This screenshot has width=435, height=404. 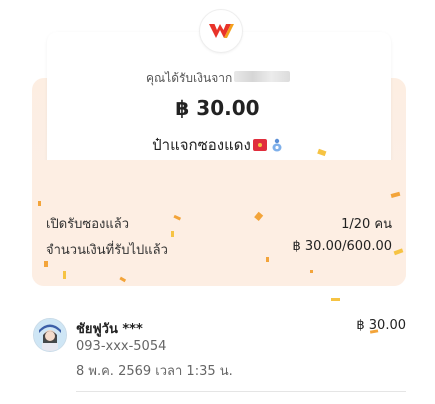 I want to click on truemoney-wallet-logo-icon, so click(x=221, y=31).